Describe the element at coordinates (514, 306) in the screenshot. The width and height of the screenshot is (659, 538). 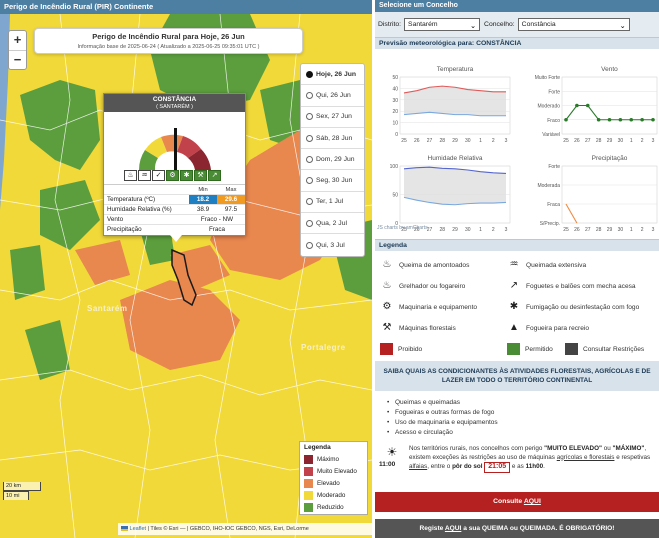
I see `fumigation-icon: ✱` at that location.